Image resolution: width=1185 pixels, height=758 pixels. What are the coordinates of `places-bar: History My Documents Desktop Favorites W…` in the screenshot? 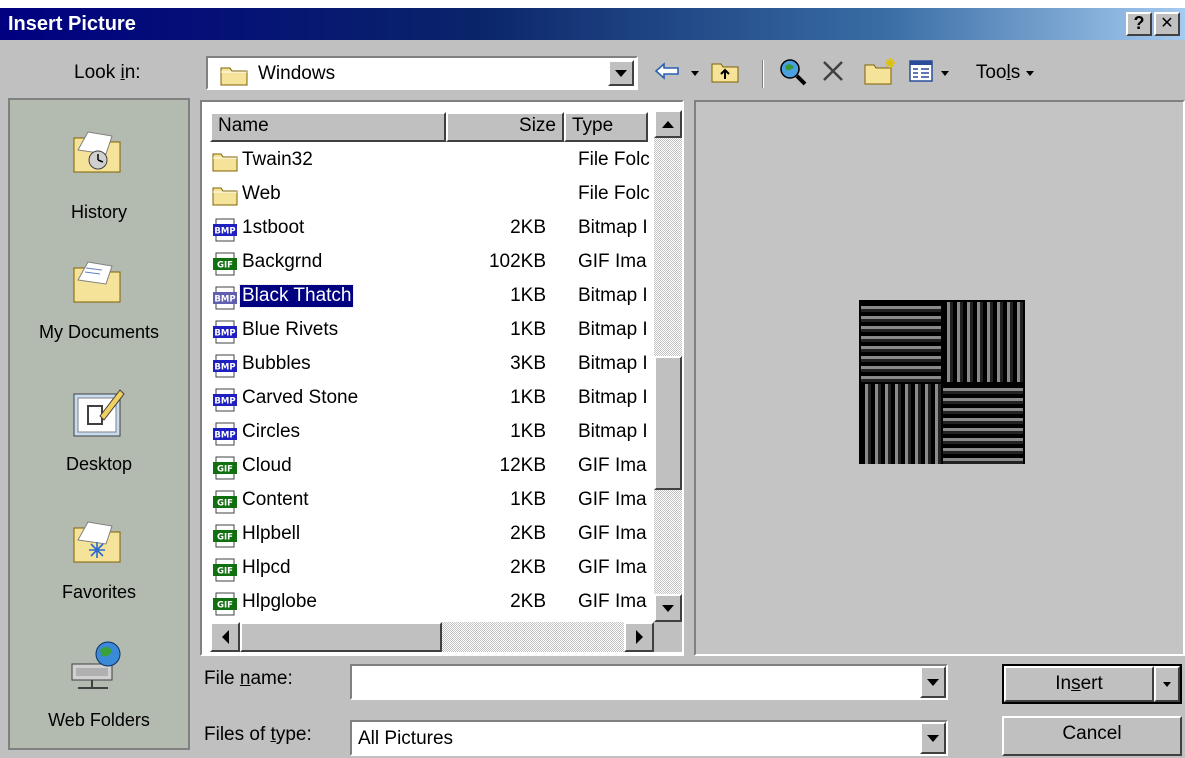 It's located at (99, 424).